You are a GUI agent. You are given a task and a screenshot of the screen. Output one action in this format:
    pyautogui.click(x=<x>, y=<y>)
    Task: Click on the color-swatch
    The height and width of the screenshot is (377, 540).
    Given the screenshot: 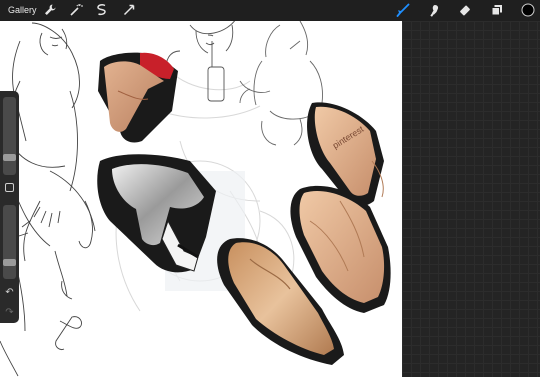 What is the action you would take?
    pyautogui.click(x=528, y=10)
    